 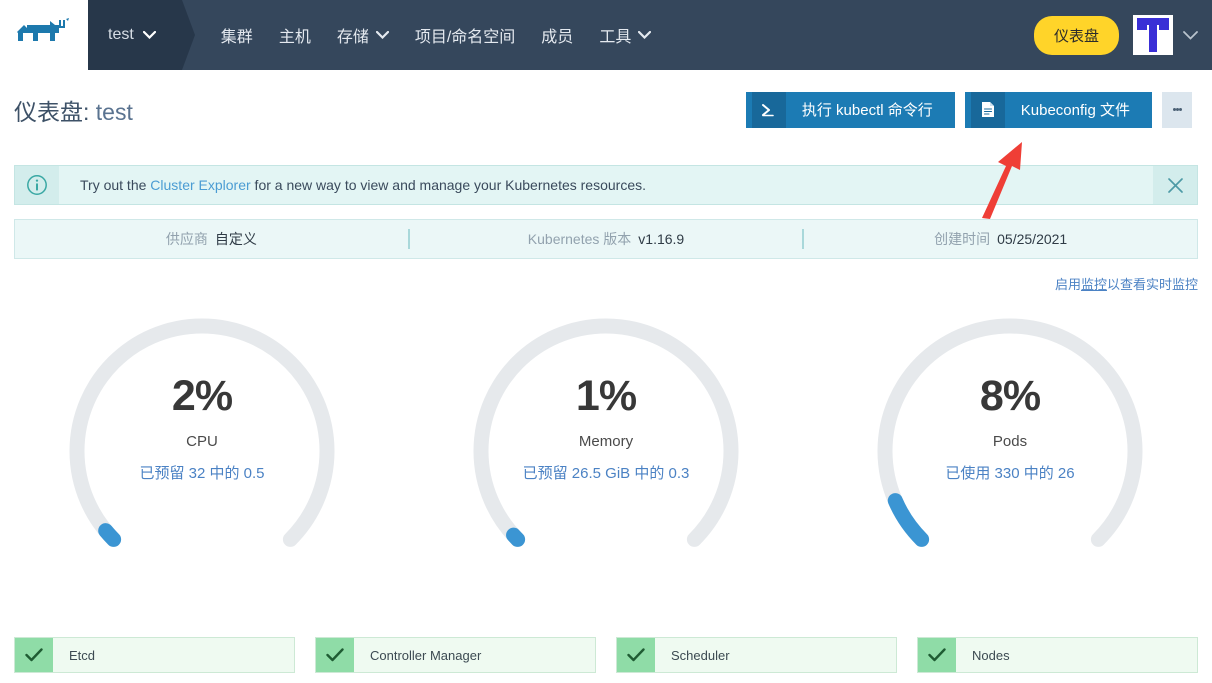 What do you see at coordinates (1190, 35) in the screenshot?
I see `avatar-chevron-down-icon` at bounding box center [1190, 35].